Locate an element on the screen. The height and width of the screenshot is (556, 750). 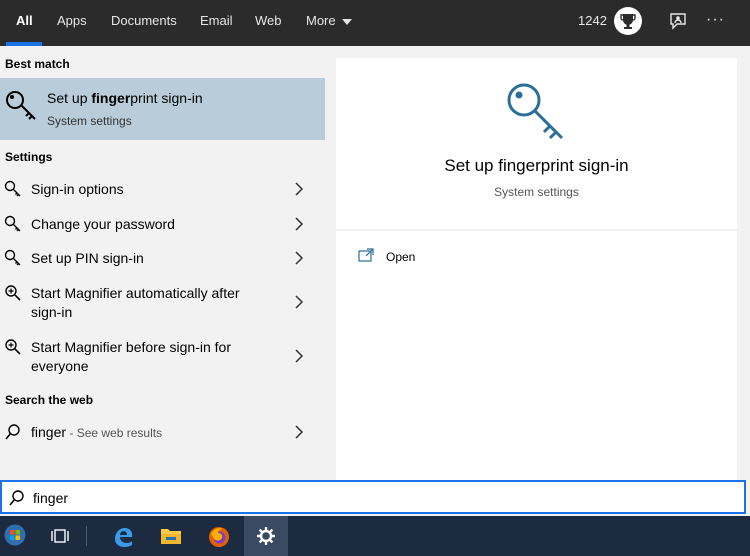
edge-icon is located at coordinates (124, 537).